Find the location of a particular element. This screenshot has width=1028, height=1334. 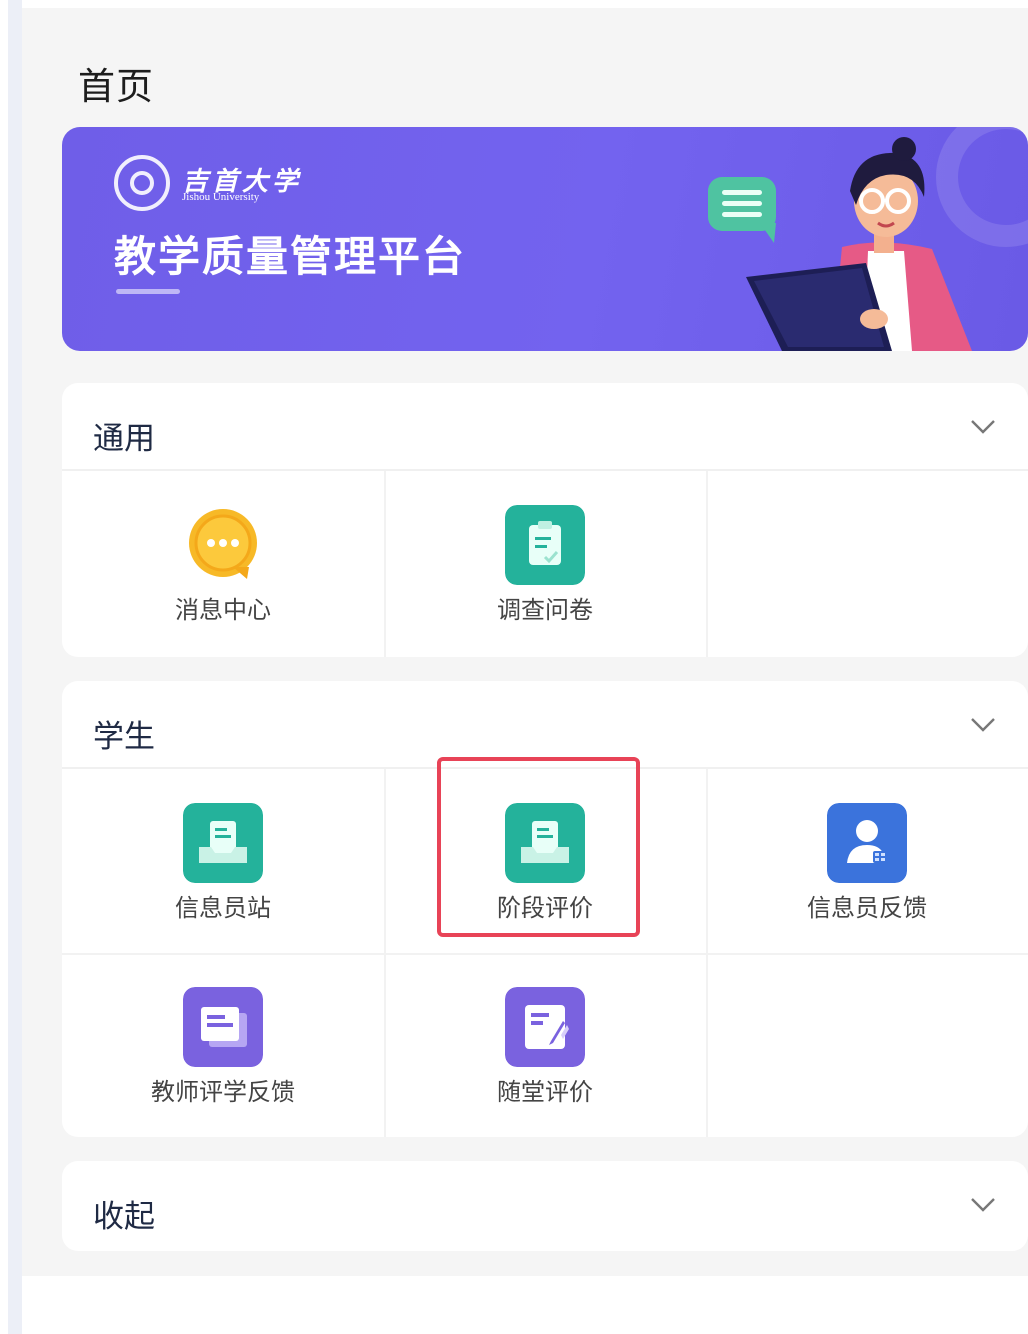

tile-survey: 调查问卷 is located at coordinates (545, 564).